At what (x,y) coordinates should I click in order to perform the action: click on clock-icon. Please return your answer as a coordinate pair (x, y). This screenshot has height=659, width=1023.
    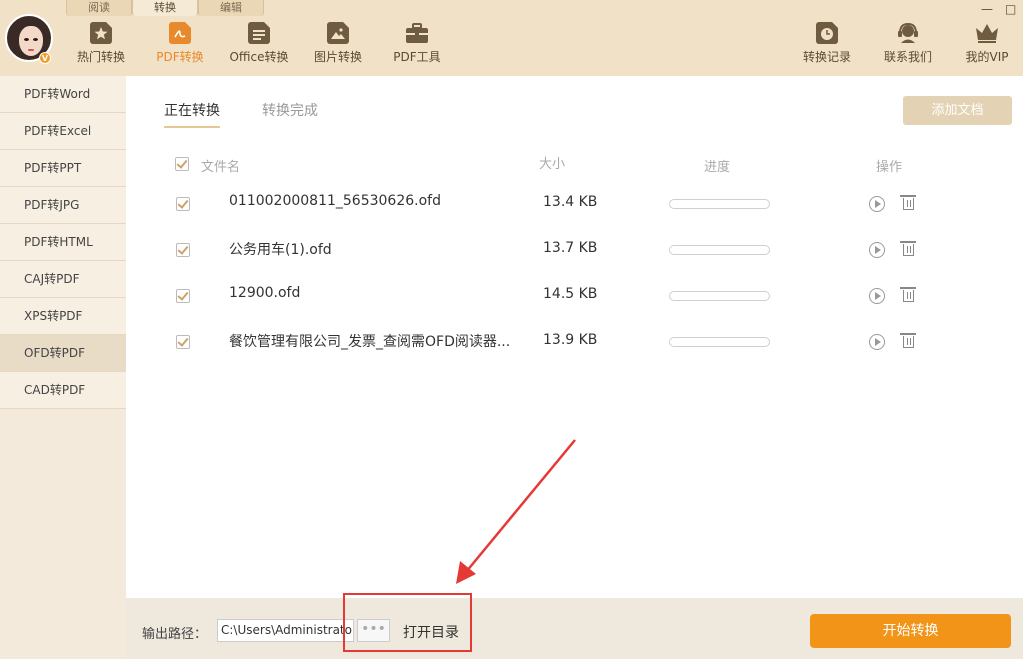
    Looking at the image, I should click on (827, 33).